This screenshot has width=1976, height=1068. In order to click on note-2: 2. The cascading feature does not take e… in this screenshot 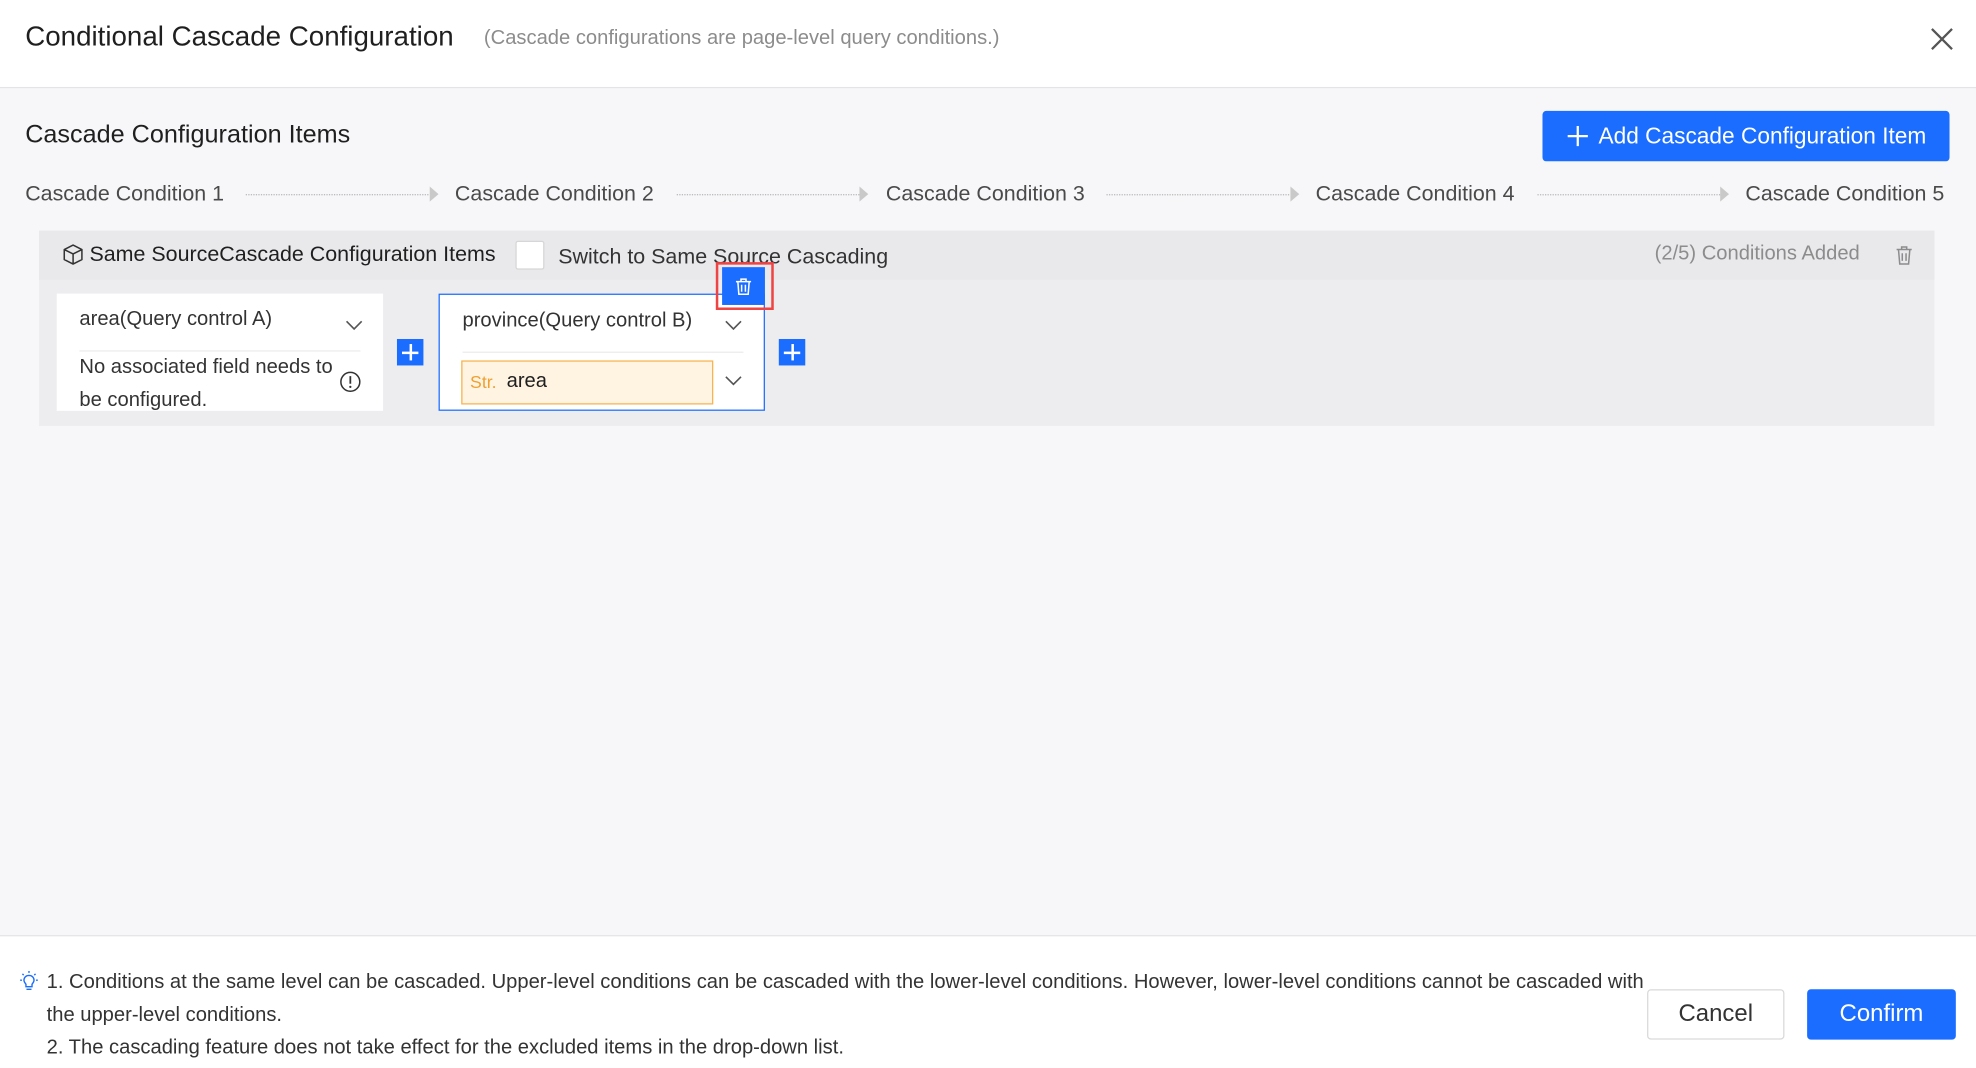, I will do `click(445, 1048)`.